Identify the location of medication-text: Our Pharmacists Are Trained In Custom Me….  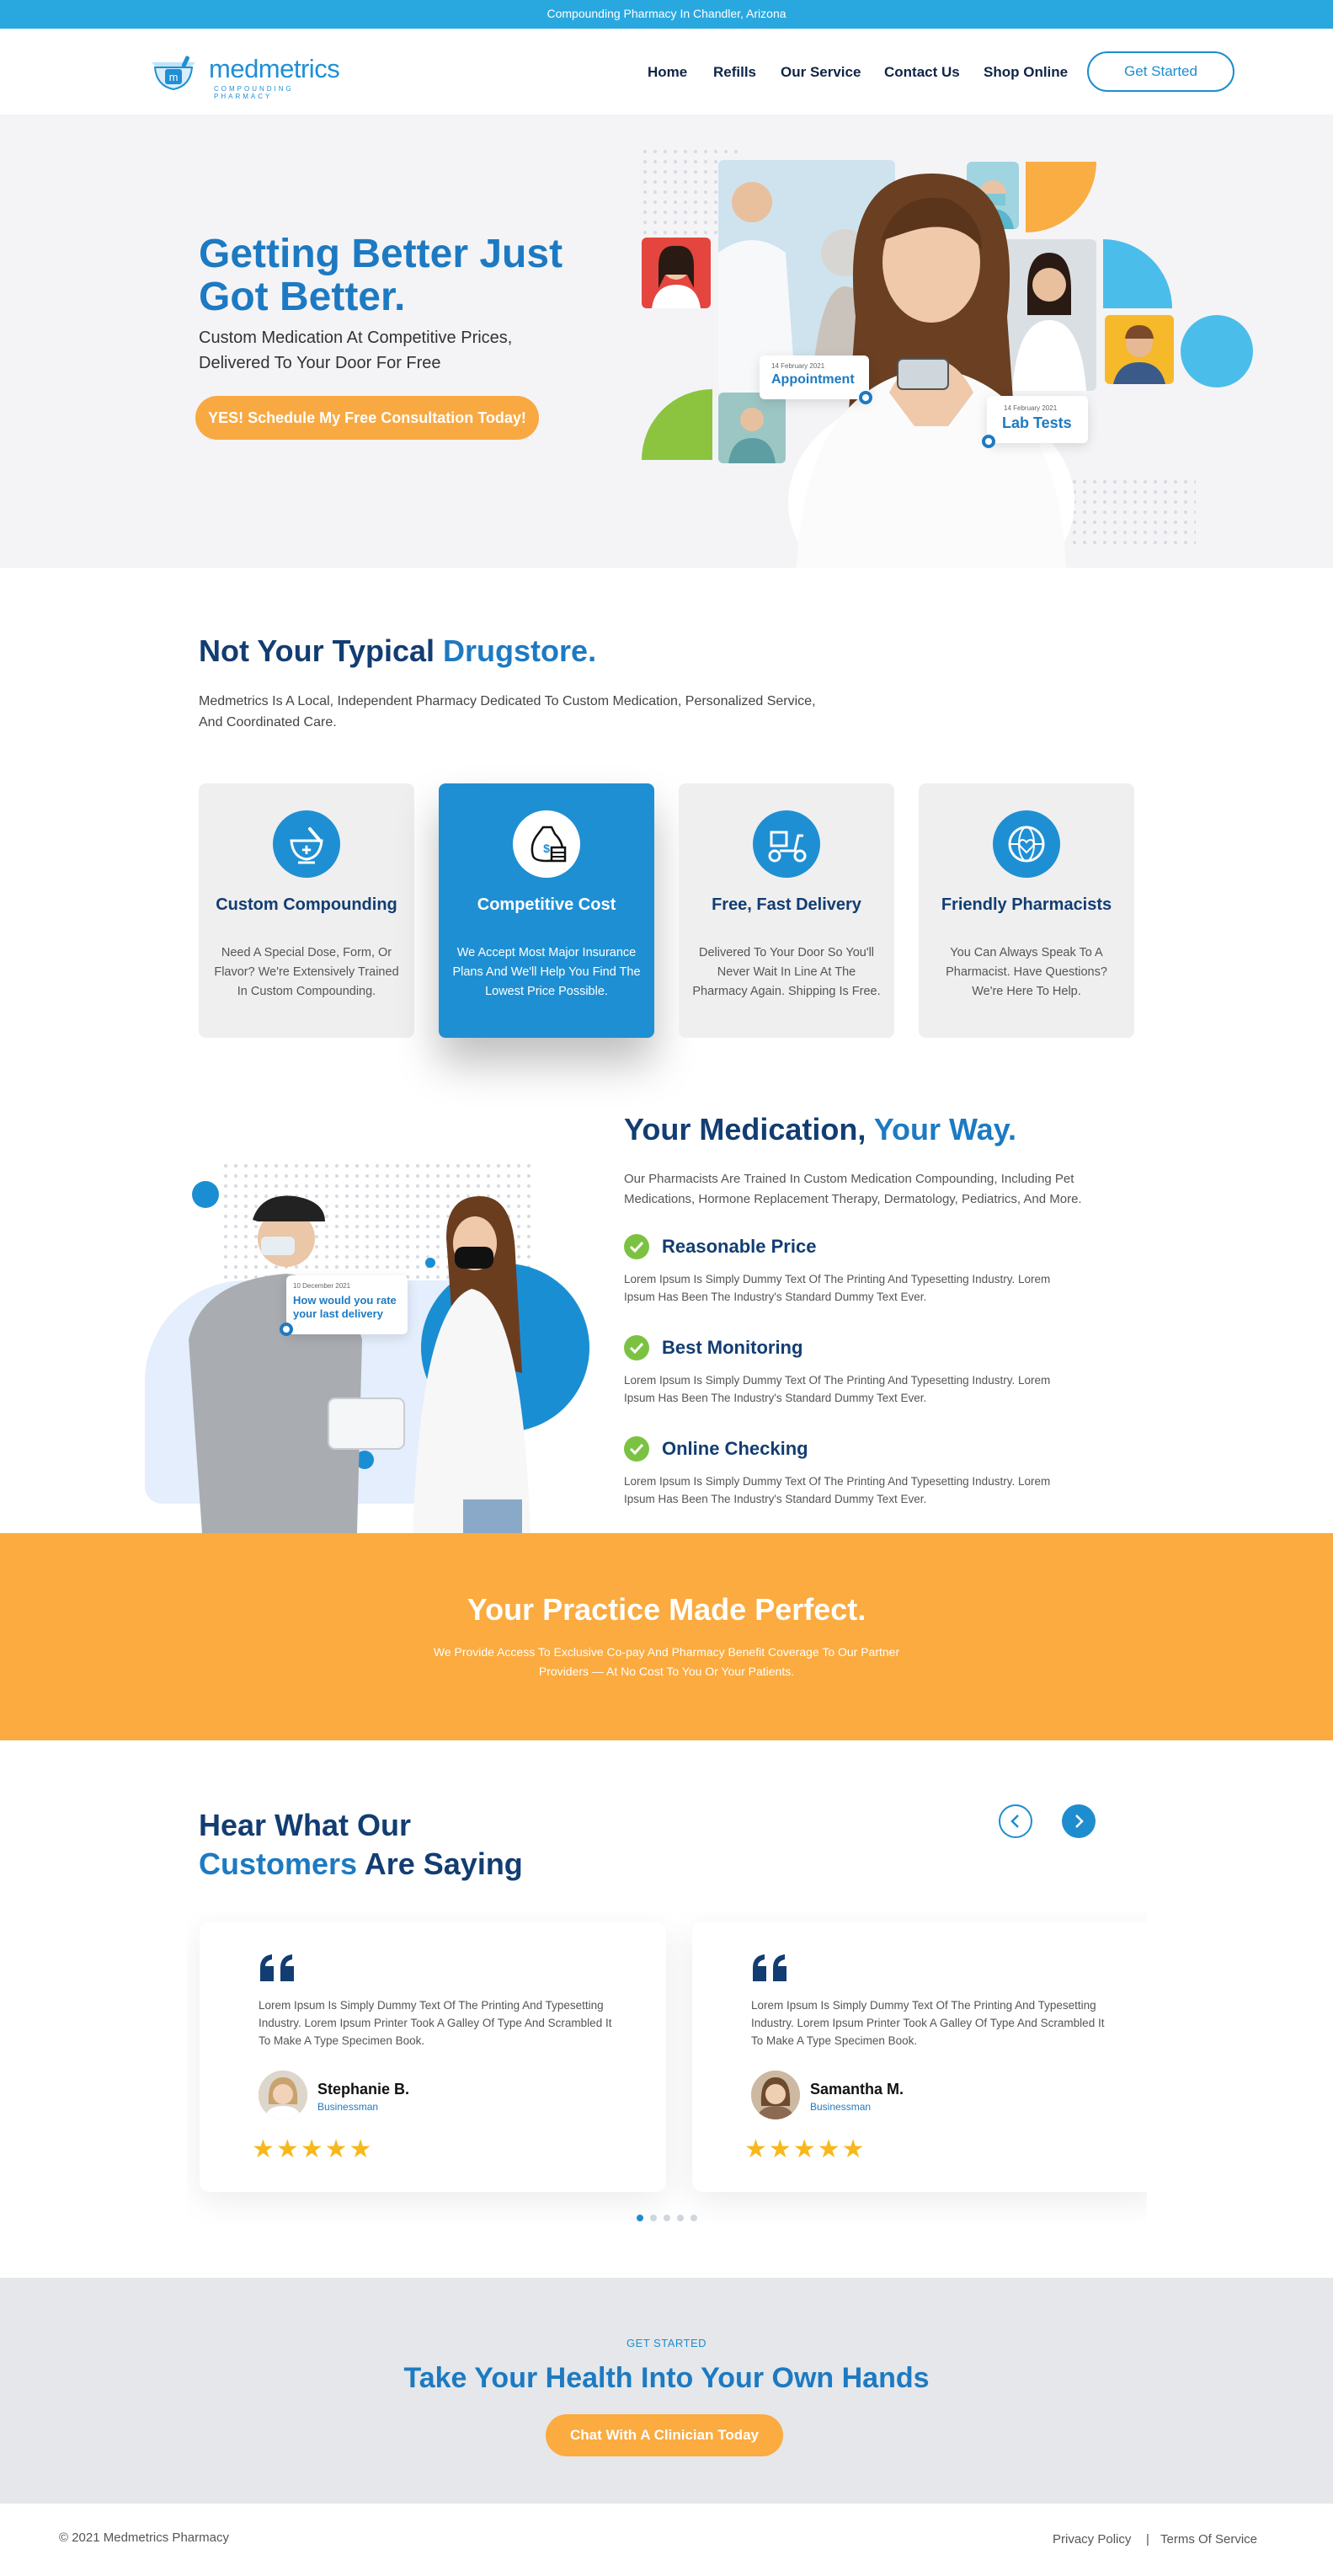
(853, 1189).